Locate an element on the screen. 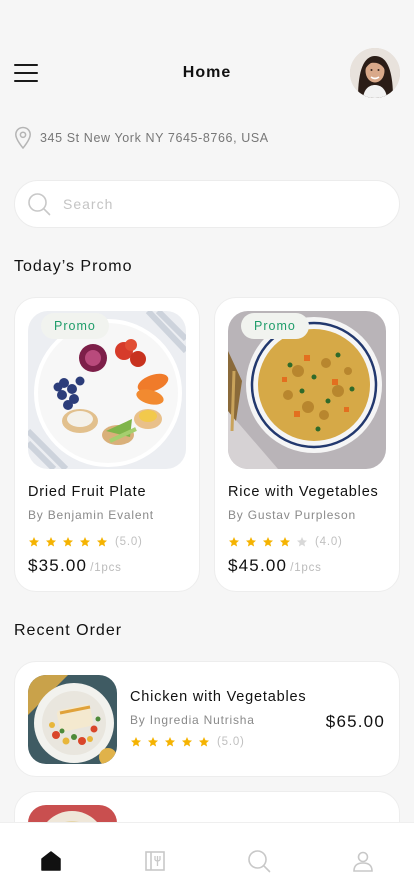 The height and width of the screenshot is (896, 414). search-input is located at coordinates (213, 204).